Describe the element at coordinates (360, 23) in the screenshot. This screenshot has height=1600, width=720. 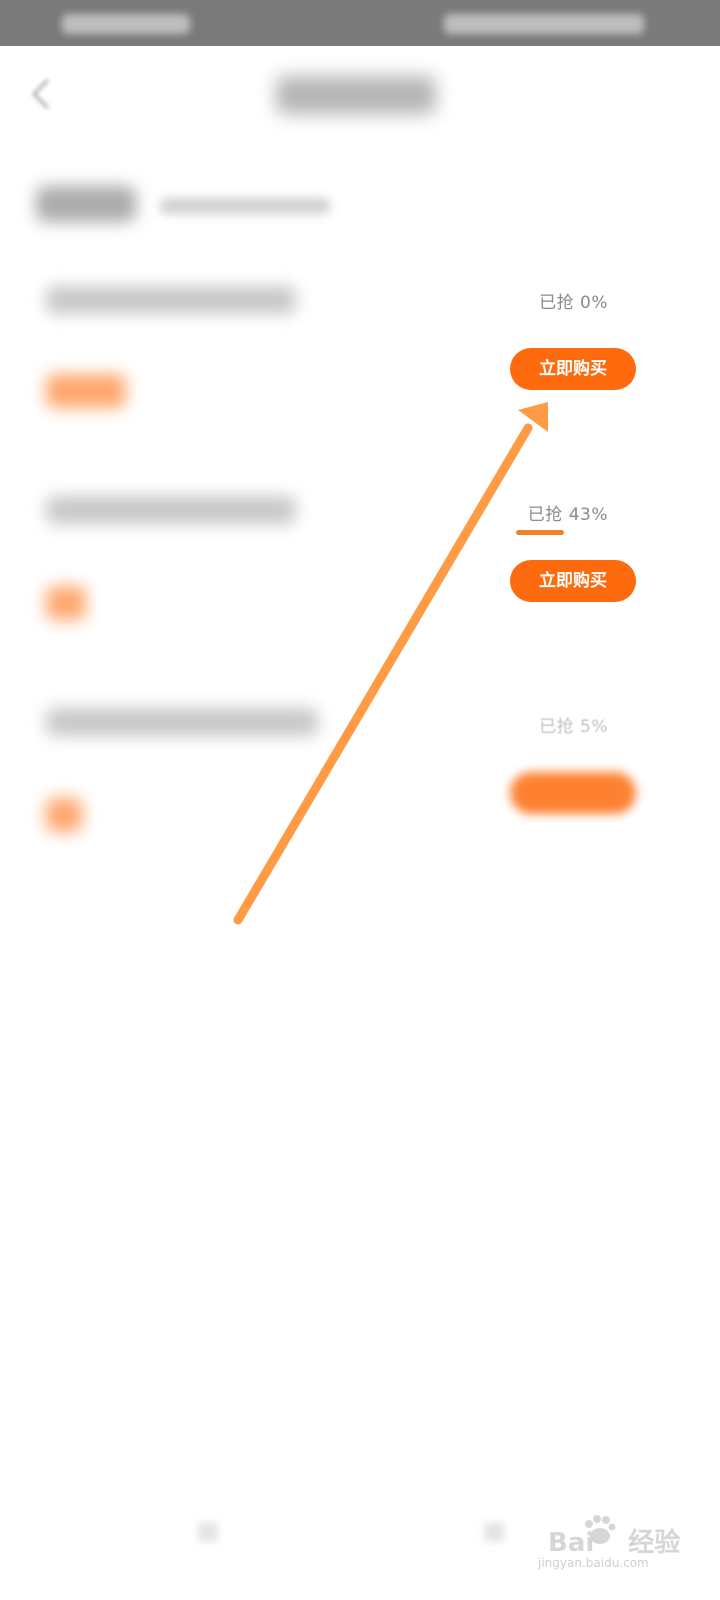
I see `status-bar` at that location.